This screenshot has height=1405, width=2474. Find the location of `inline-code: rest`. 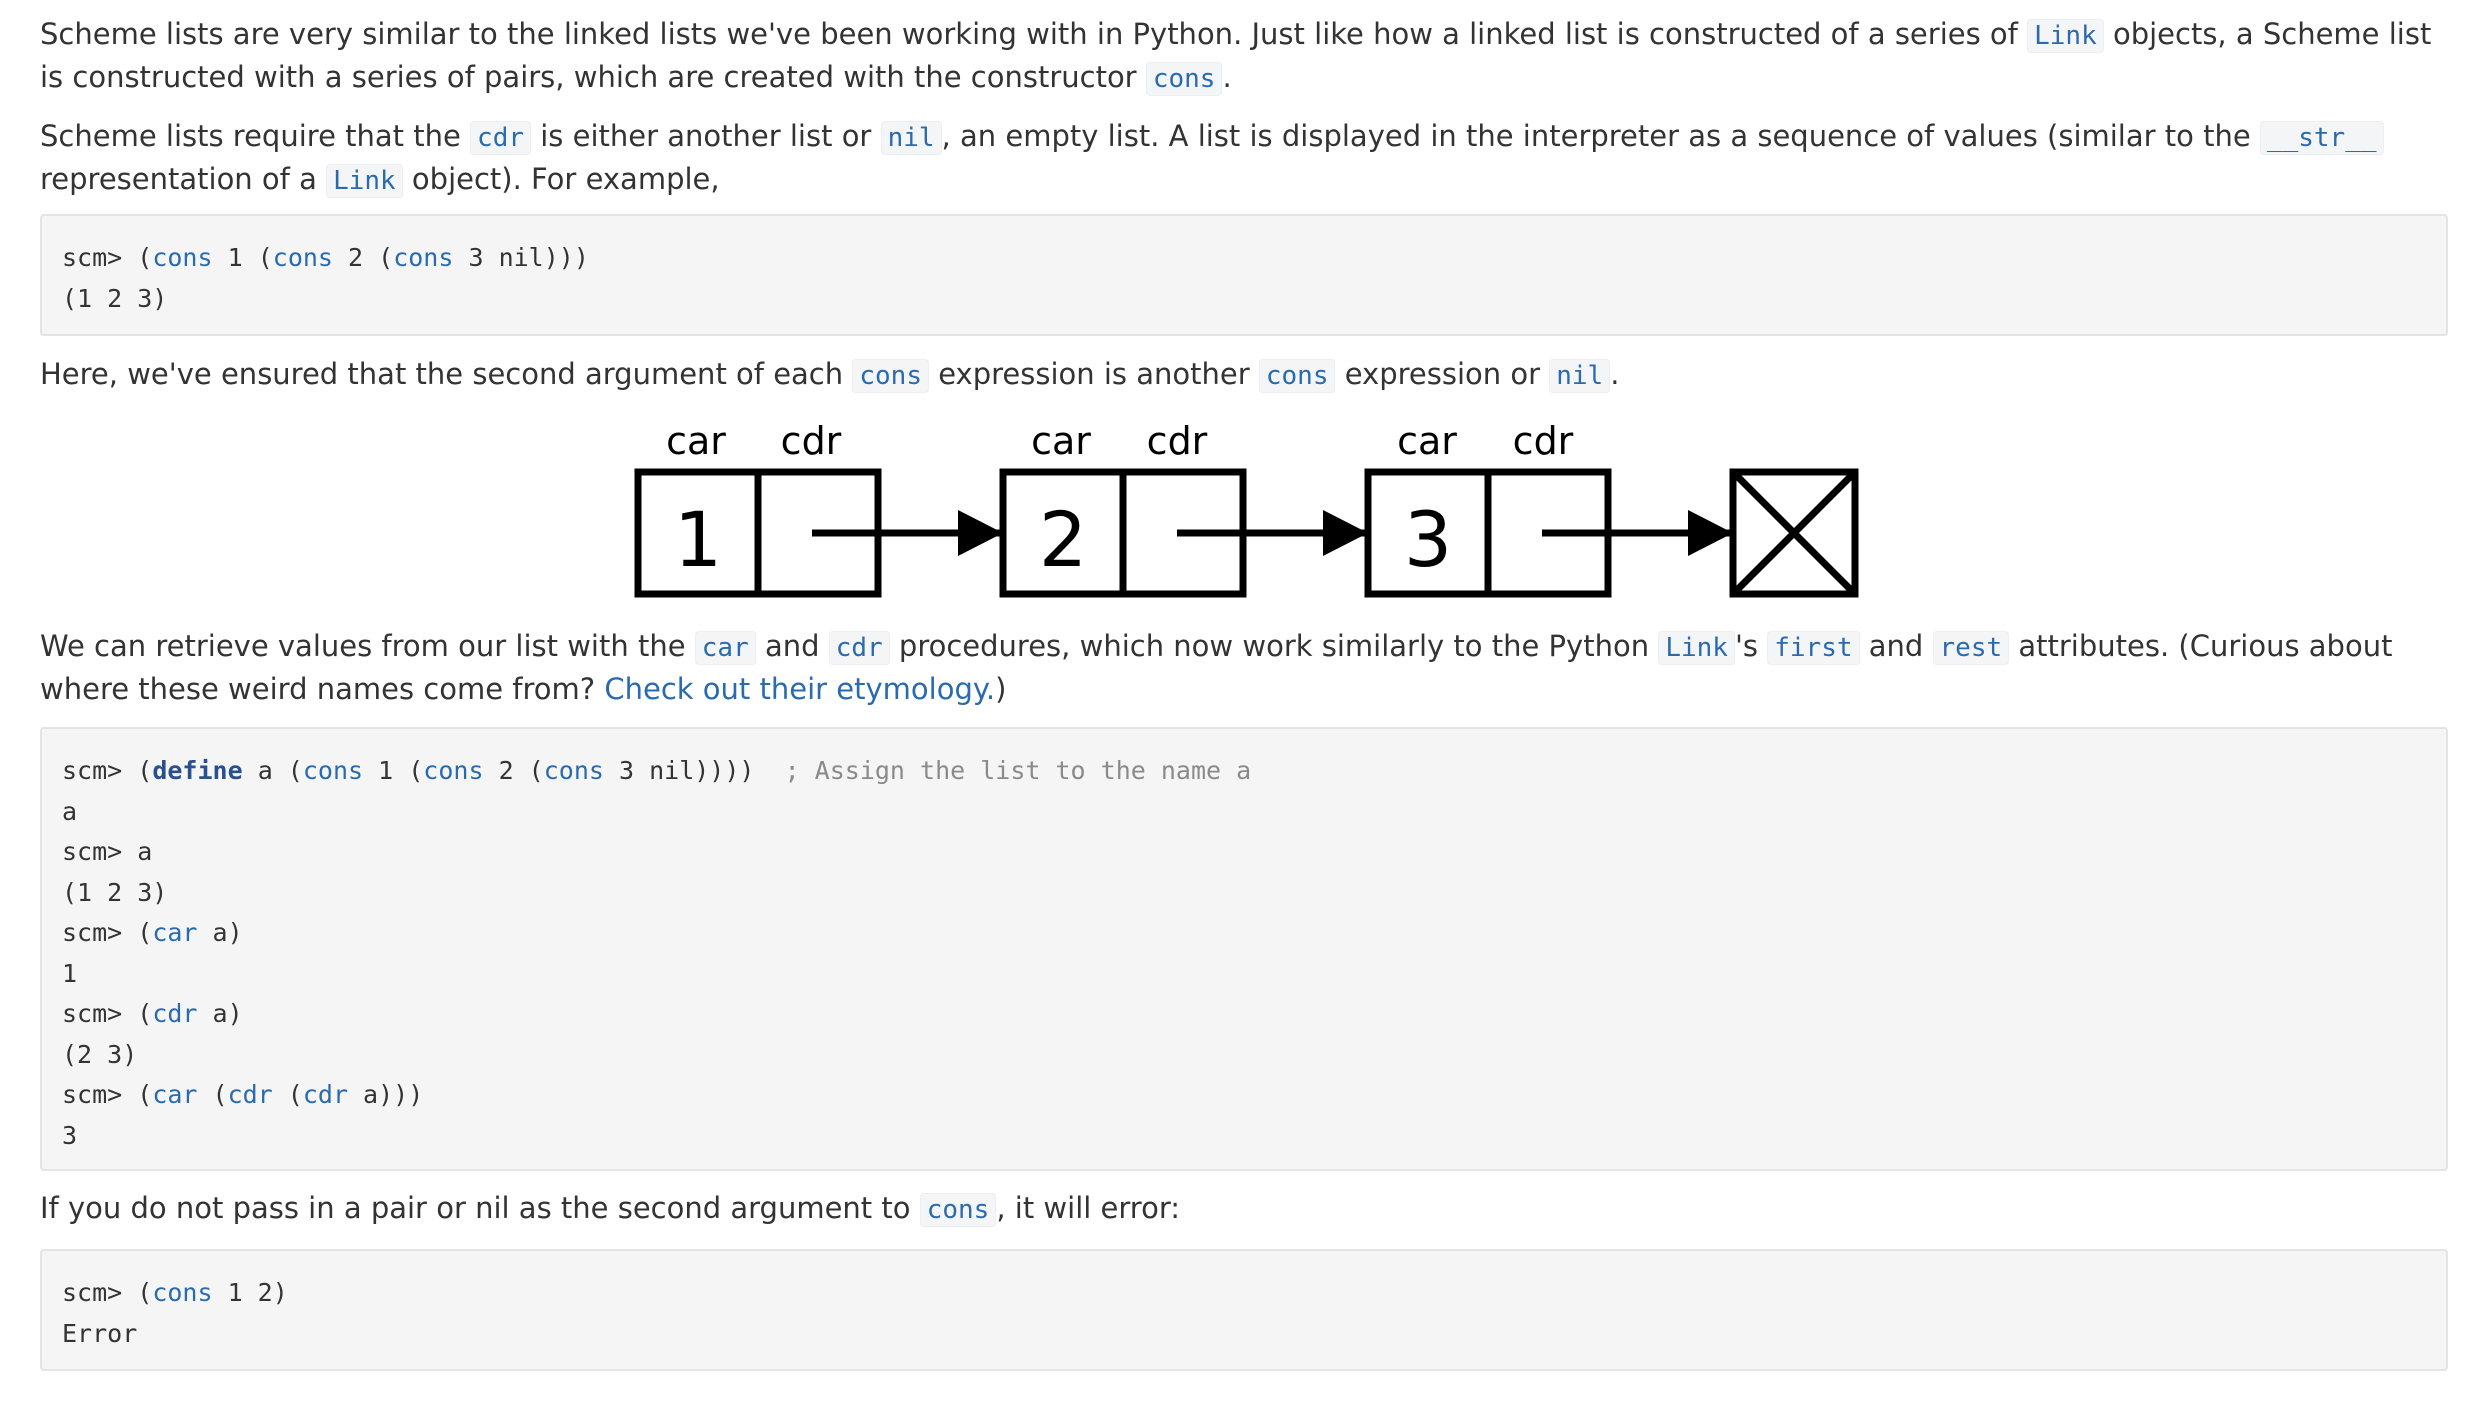

inline-code: rest is located at coordinates (1971, 648).